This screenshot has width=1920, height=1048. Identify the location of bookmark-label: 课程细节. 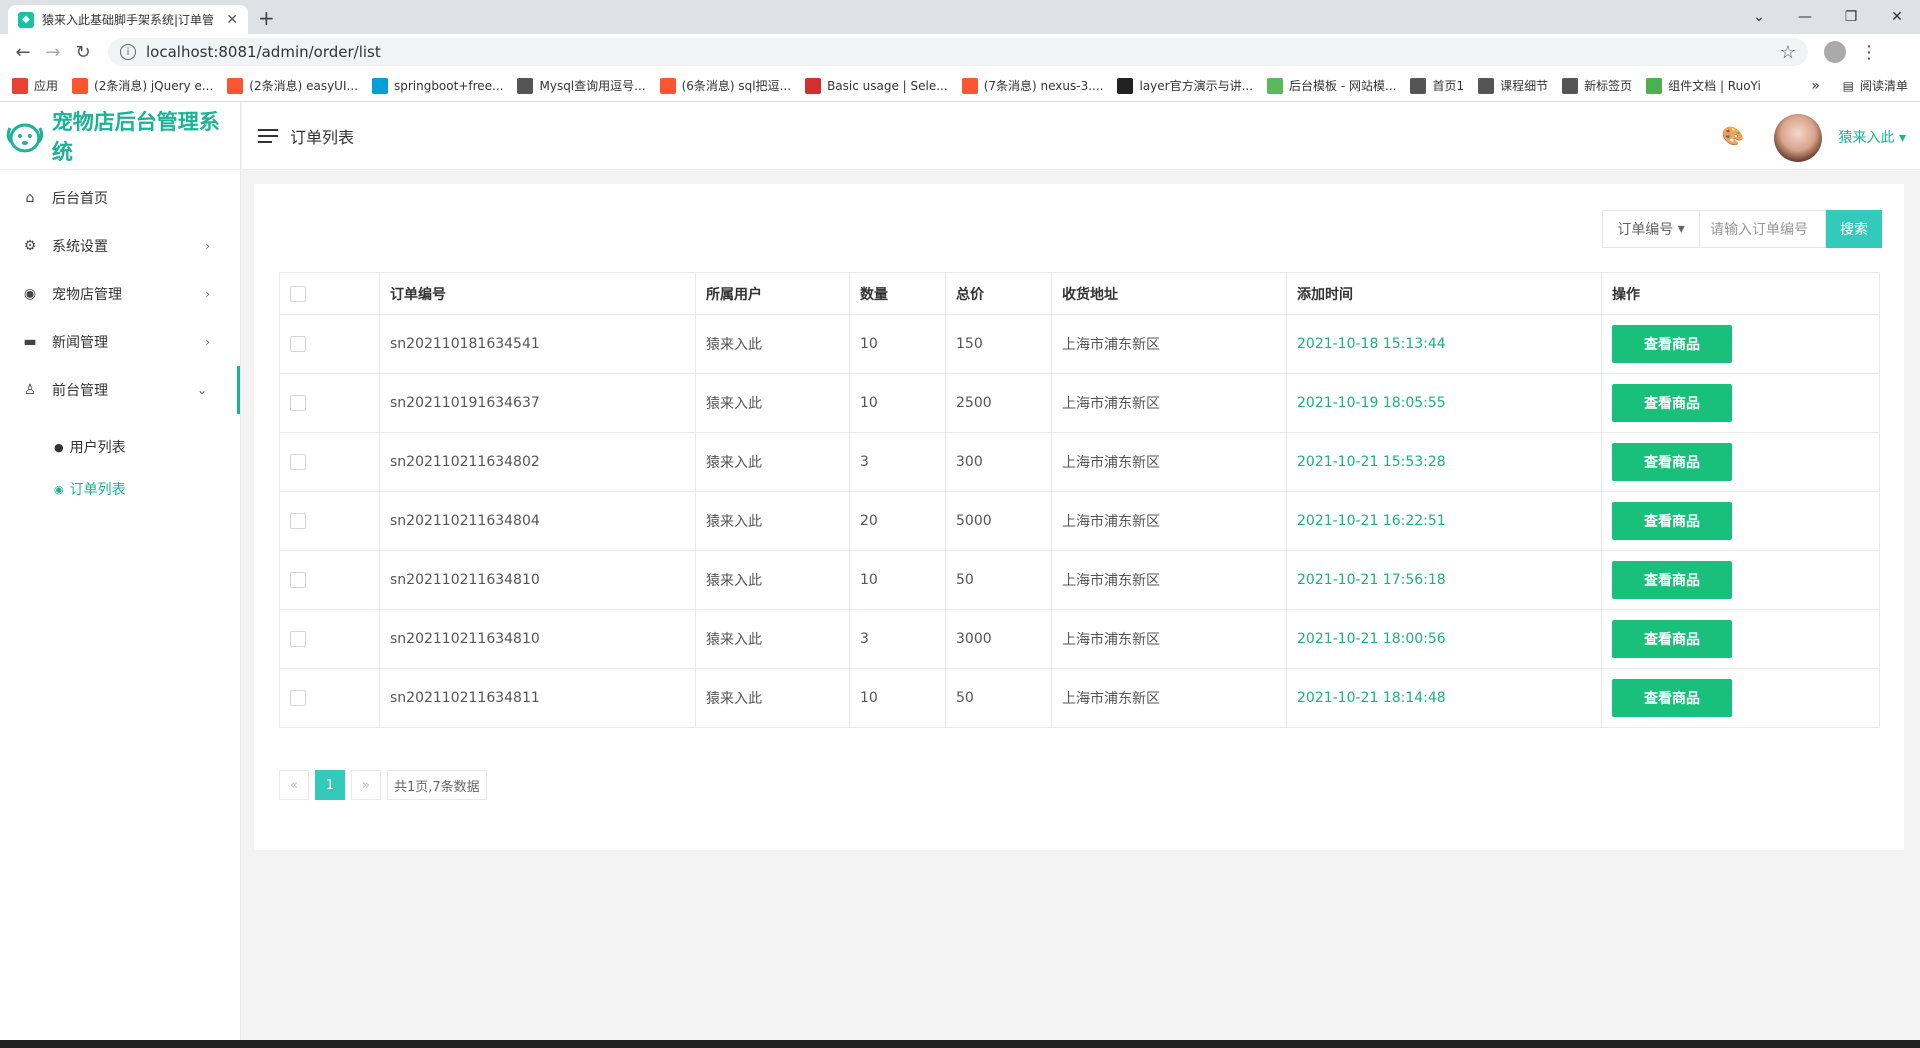
(1524, 86).